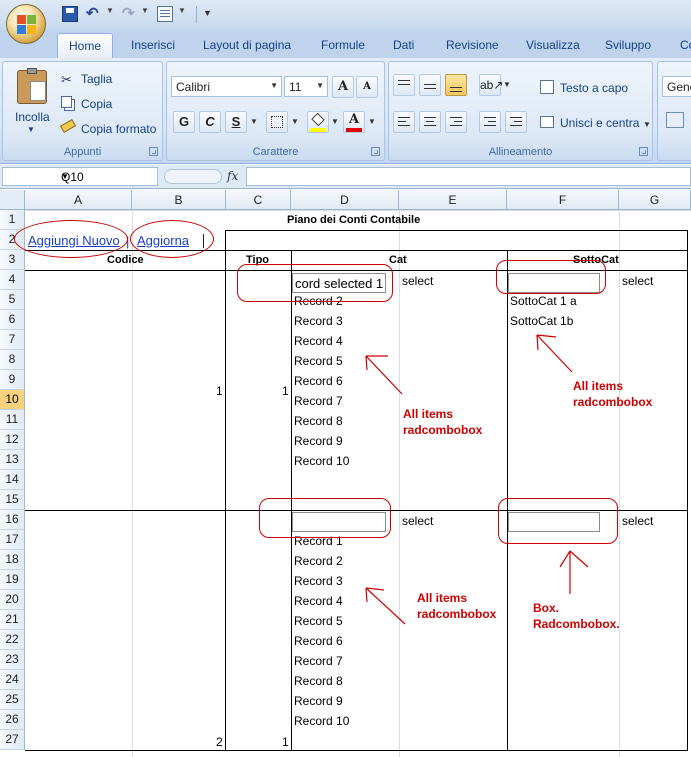 The height and width of the screenshot is (757, 691). What do you see at coordinates (153, 151) in the screenshot?
I see `clipboard-launcher-icon` at bounding box center [153, 151].